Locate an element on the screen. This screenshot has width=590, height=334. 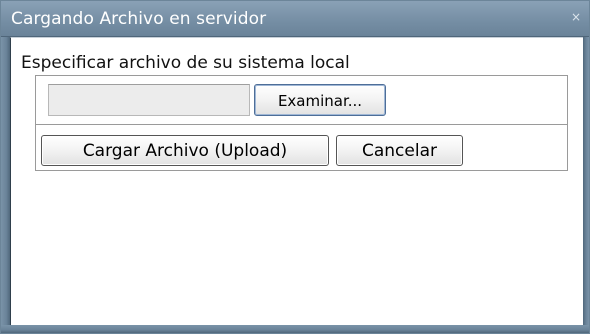
action-buttons-row: Cargar Archivo (Upload) Cancelar is located at coordinates (301, 147).